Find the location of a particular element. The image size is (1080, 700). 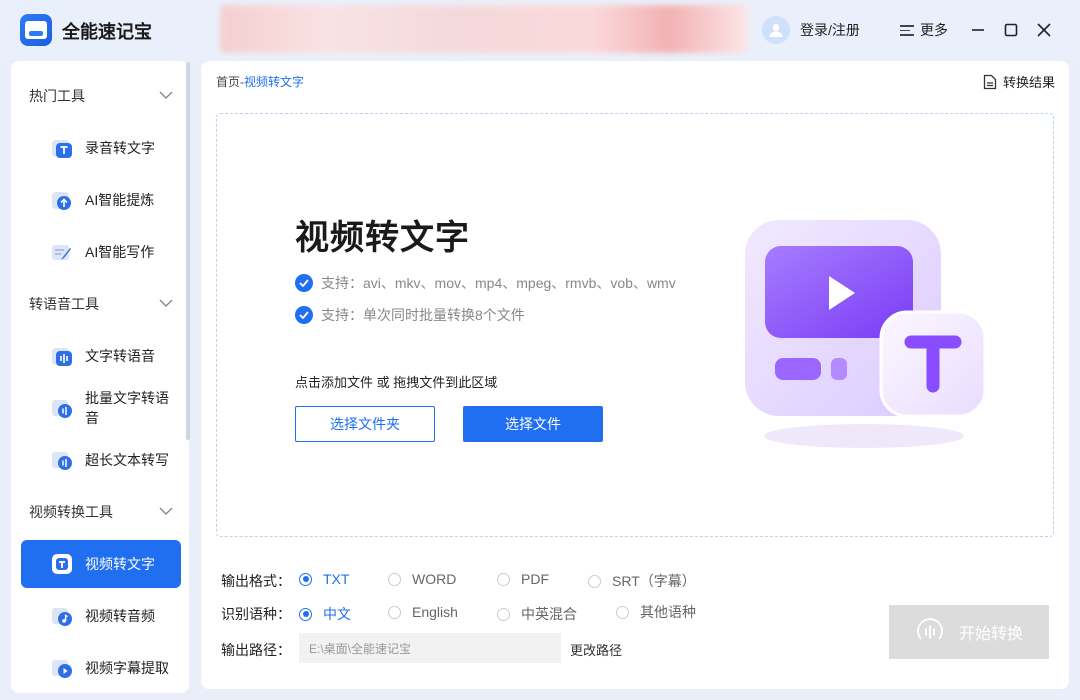

ad-banner is located at coordinates (484, 29).